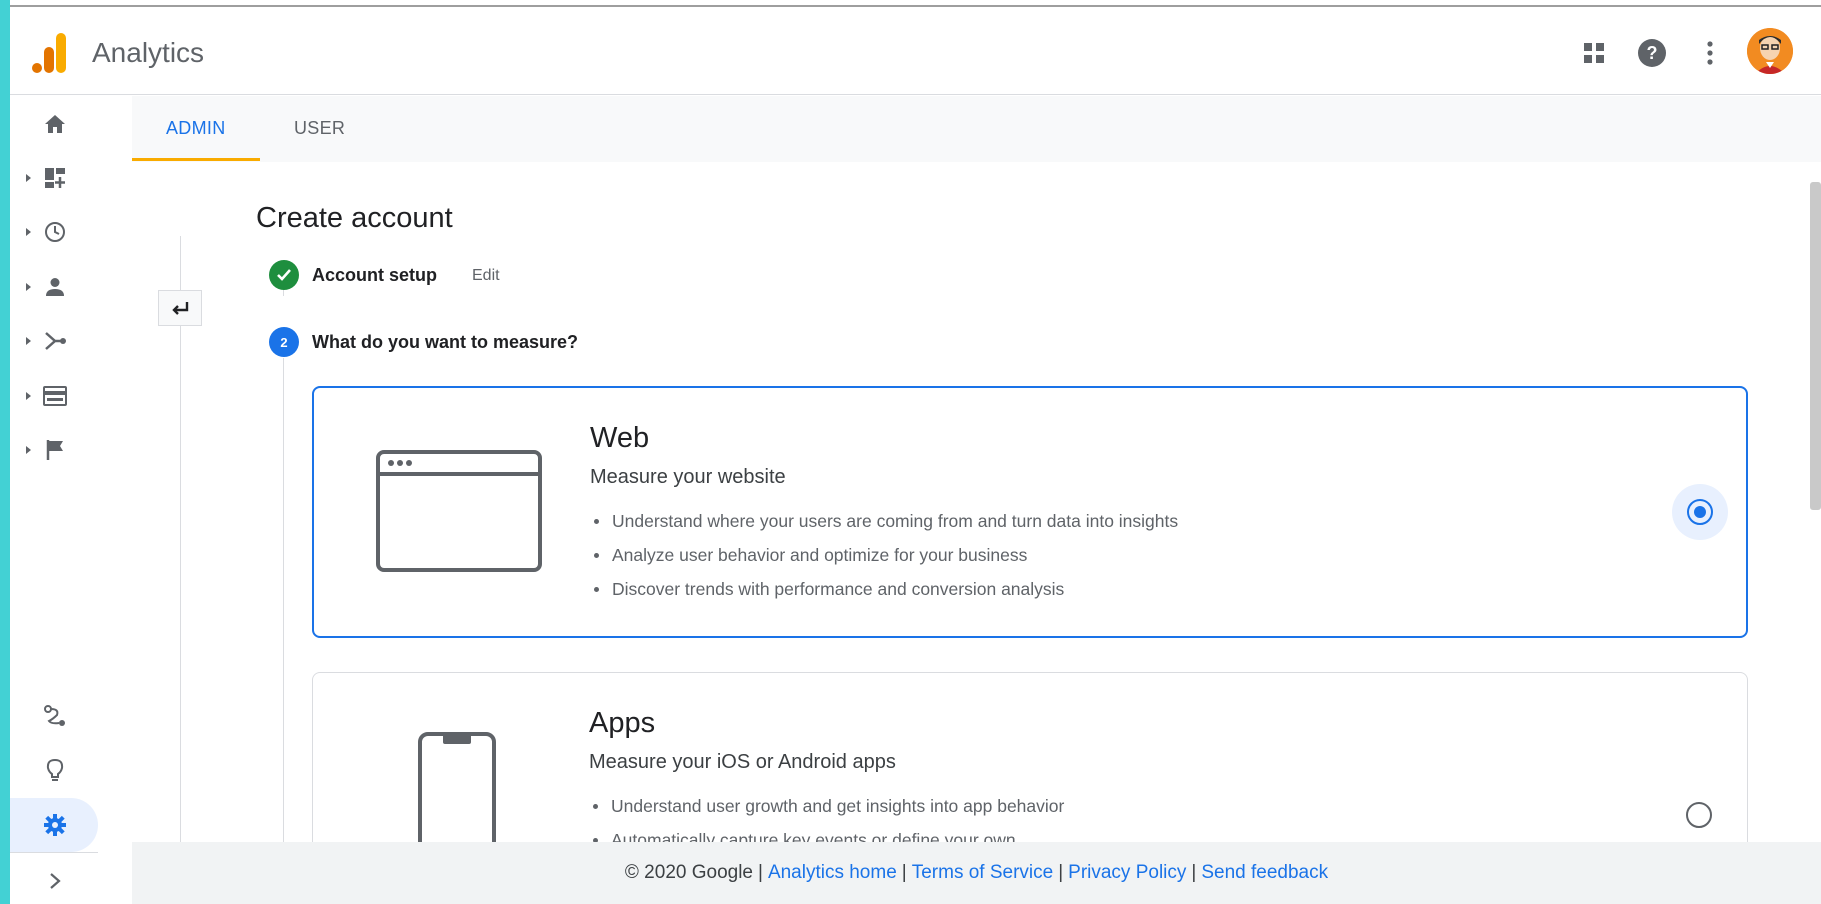 The width and height of the screenshot is (1821, 904). Describe the element at coordinates (55, 825) in the screenshot. I see `admin-gear-icon` at that location.